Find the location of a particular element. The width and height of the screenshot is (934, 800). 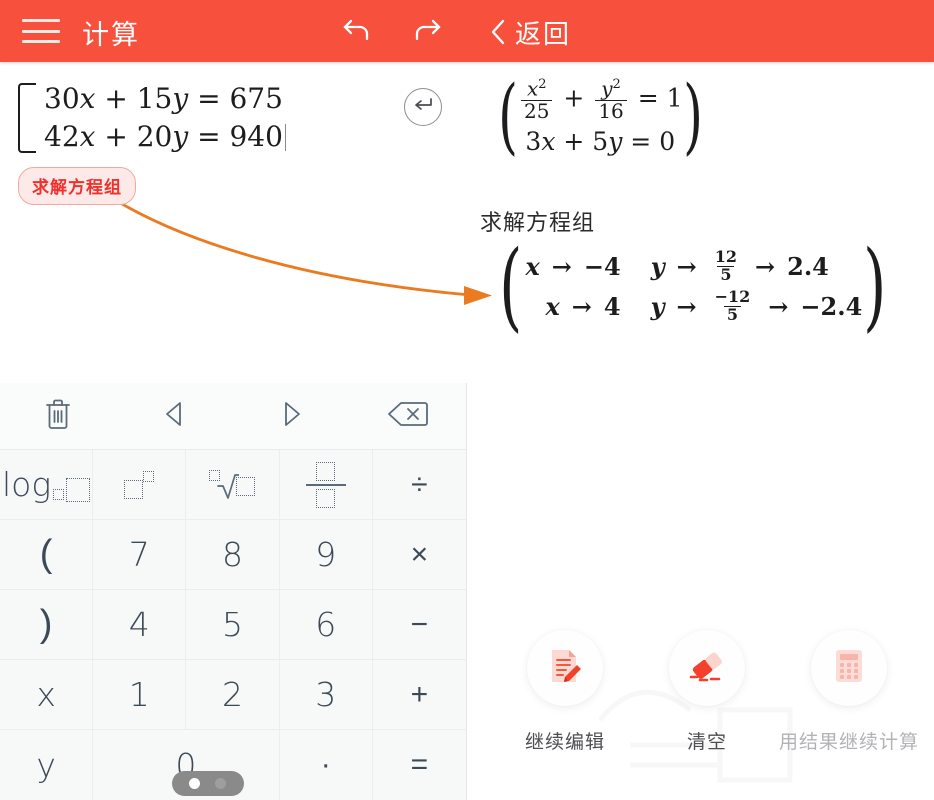

text-caret is located at coordinates (285, 137).